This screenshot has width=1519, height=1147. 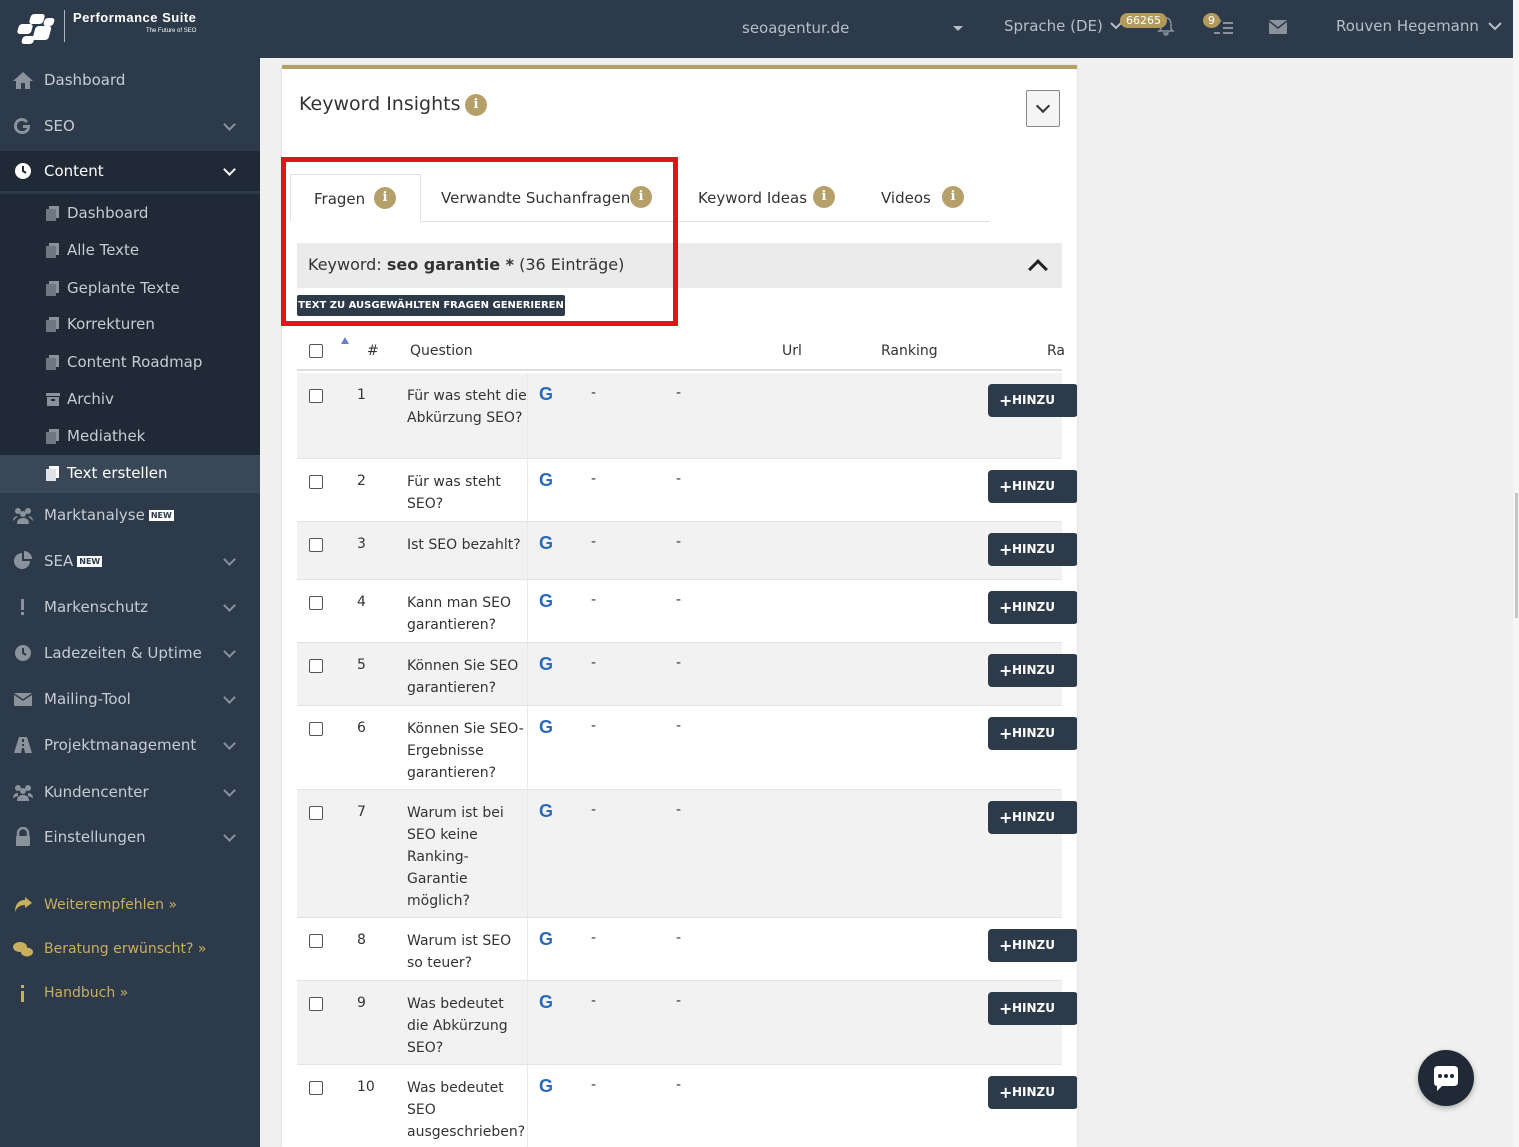 What do you see at coordinates (679, 600) in the screenshot?
I see `row-ranking: -` at bounding box center [679, 600].